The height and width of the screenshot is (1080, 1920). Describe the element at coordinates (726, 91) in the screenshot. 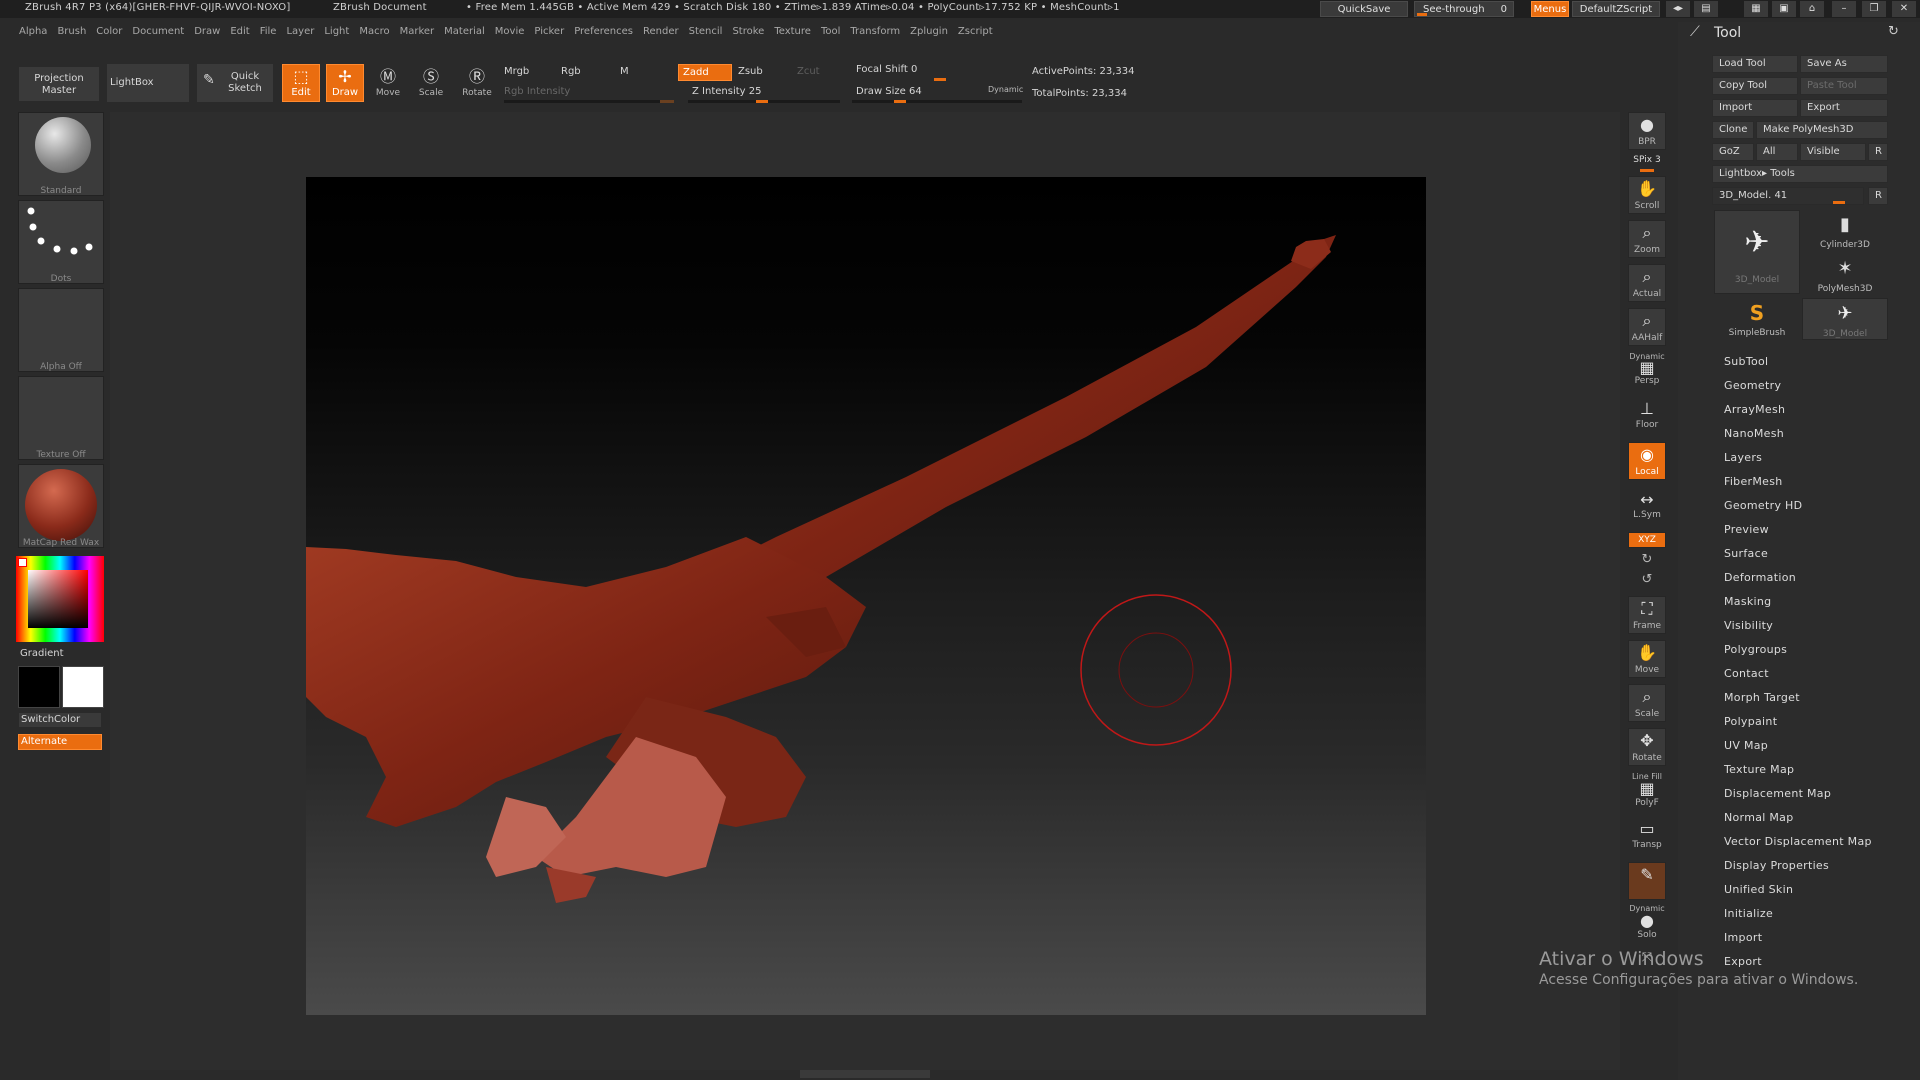

I see `z-intensity-slider: Z Intensity 25` at that location.